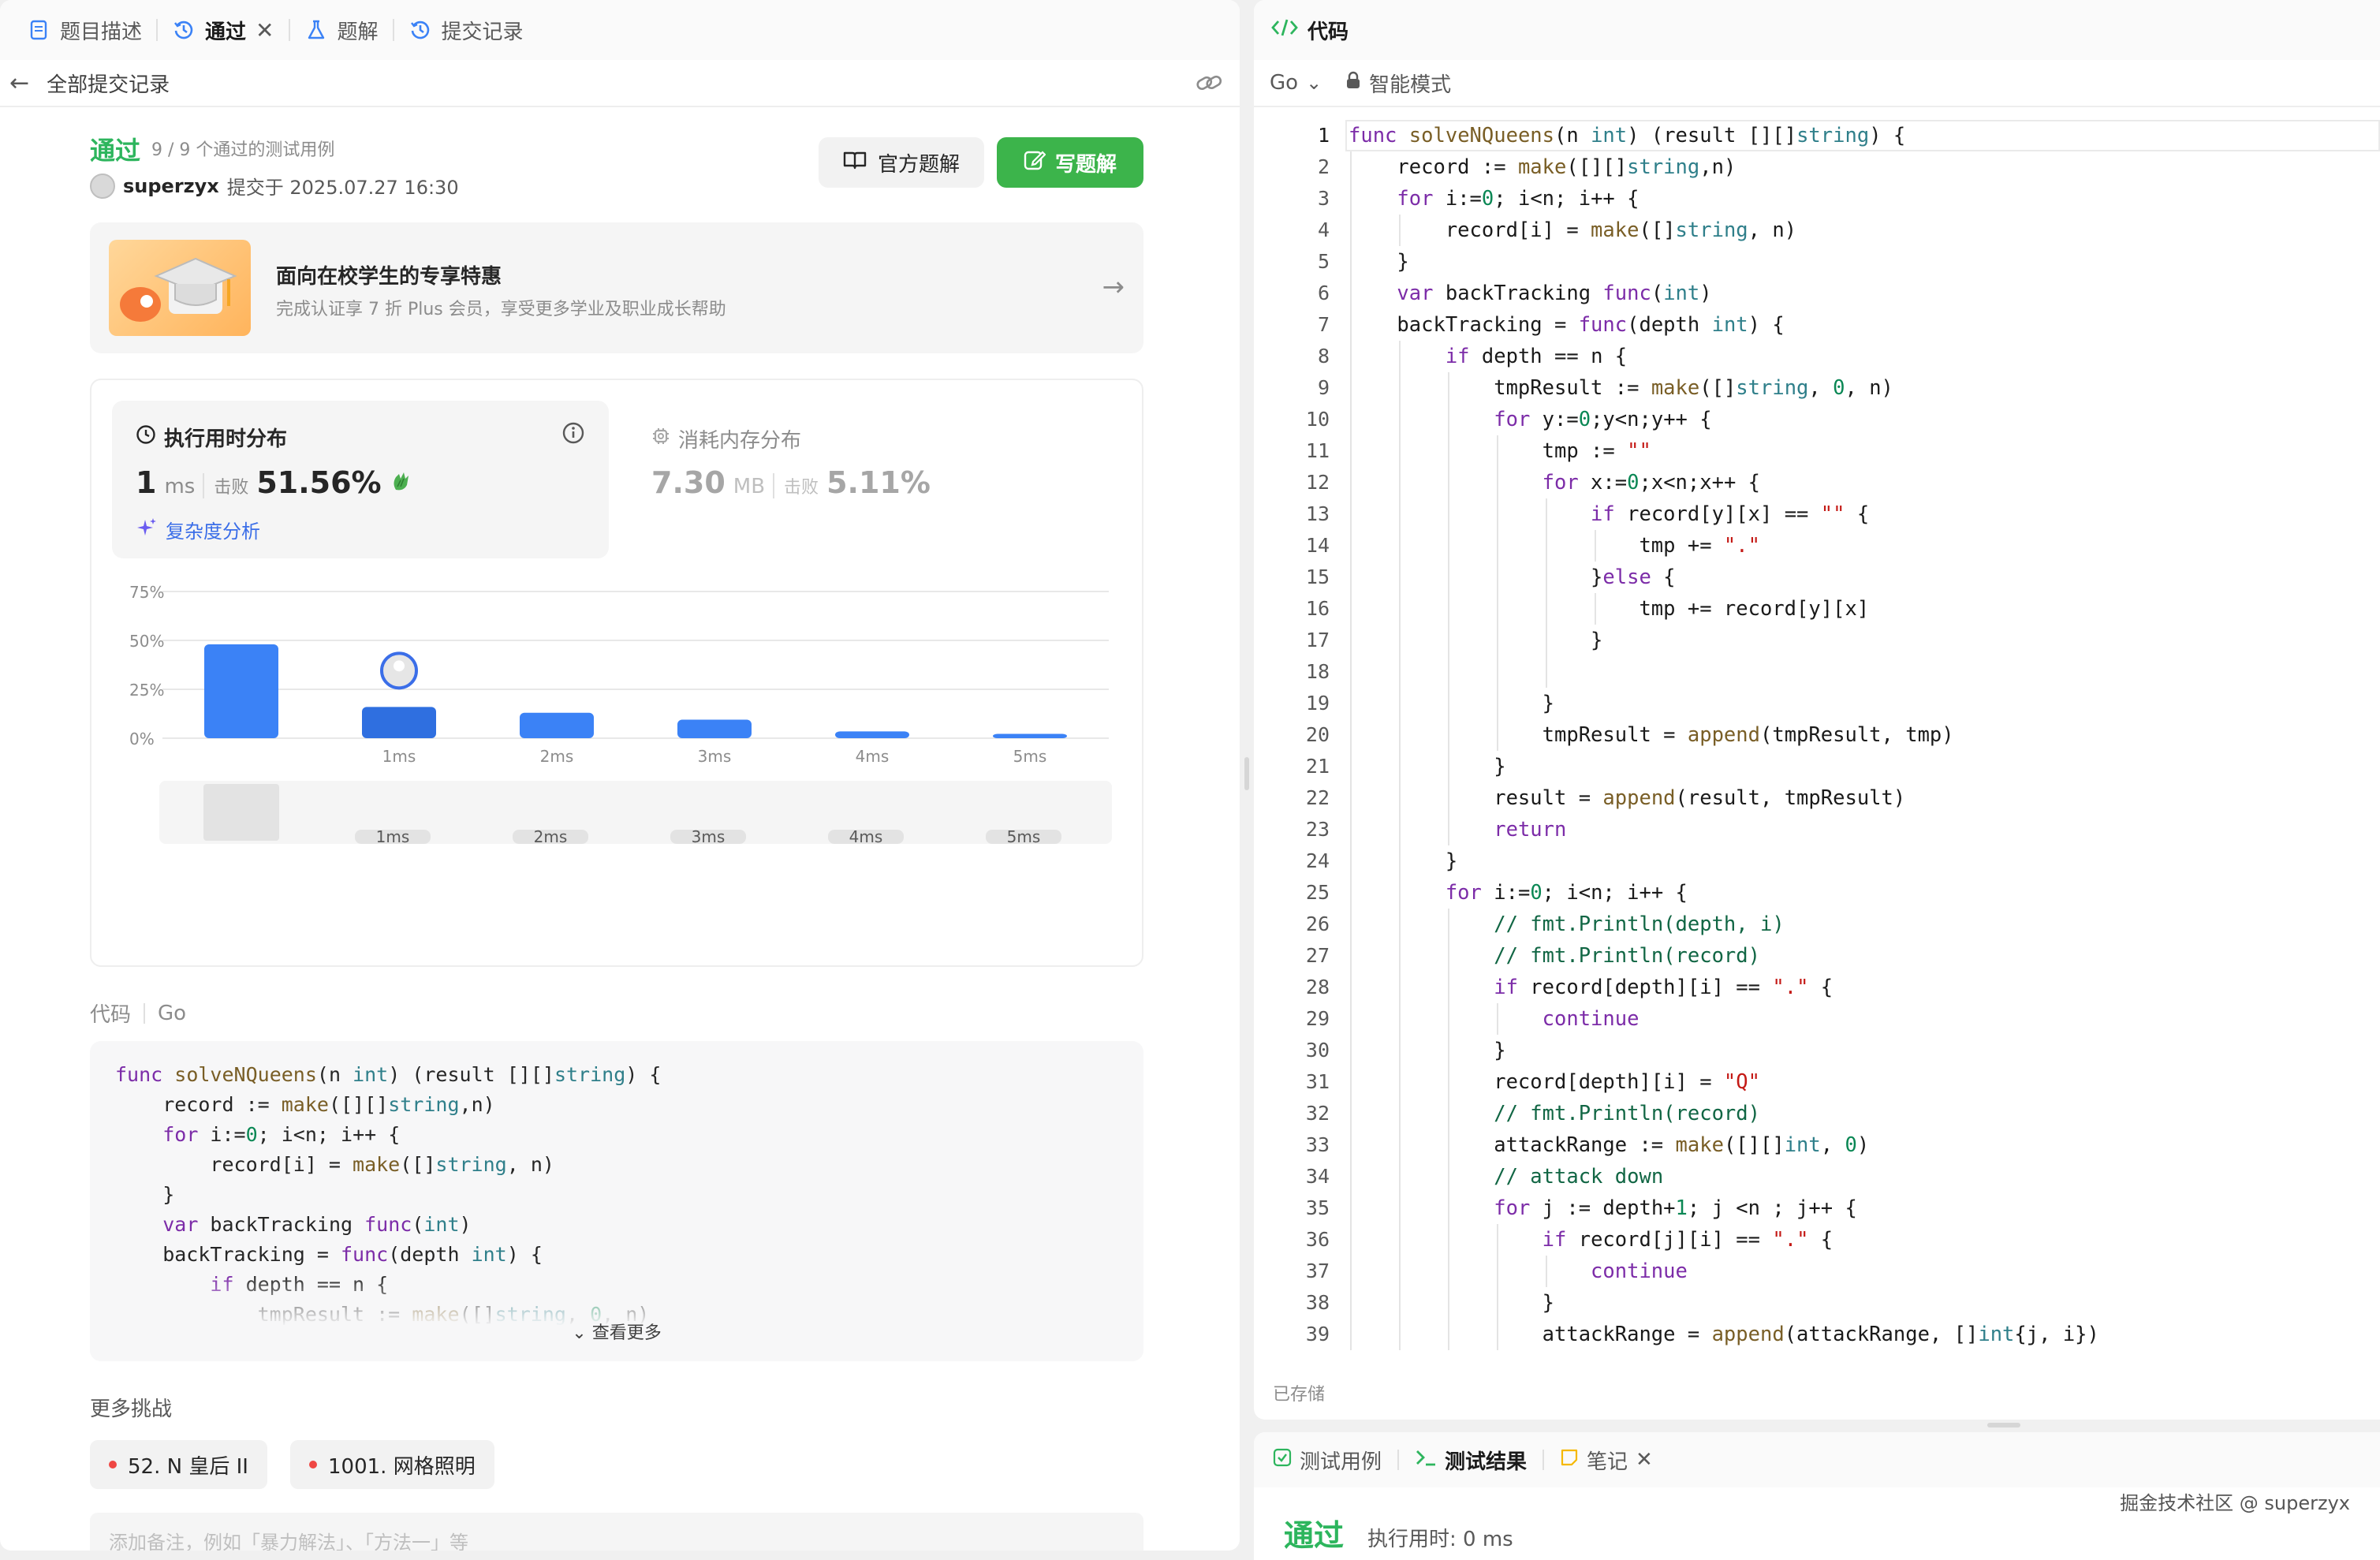 The height and width of the screenshot is (1560, 2380). What do you see at coordinates (1314, 83) in the screenshot?
I see `chevron-down-icon: ⌄` at bounding box center [1314, 83].